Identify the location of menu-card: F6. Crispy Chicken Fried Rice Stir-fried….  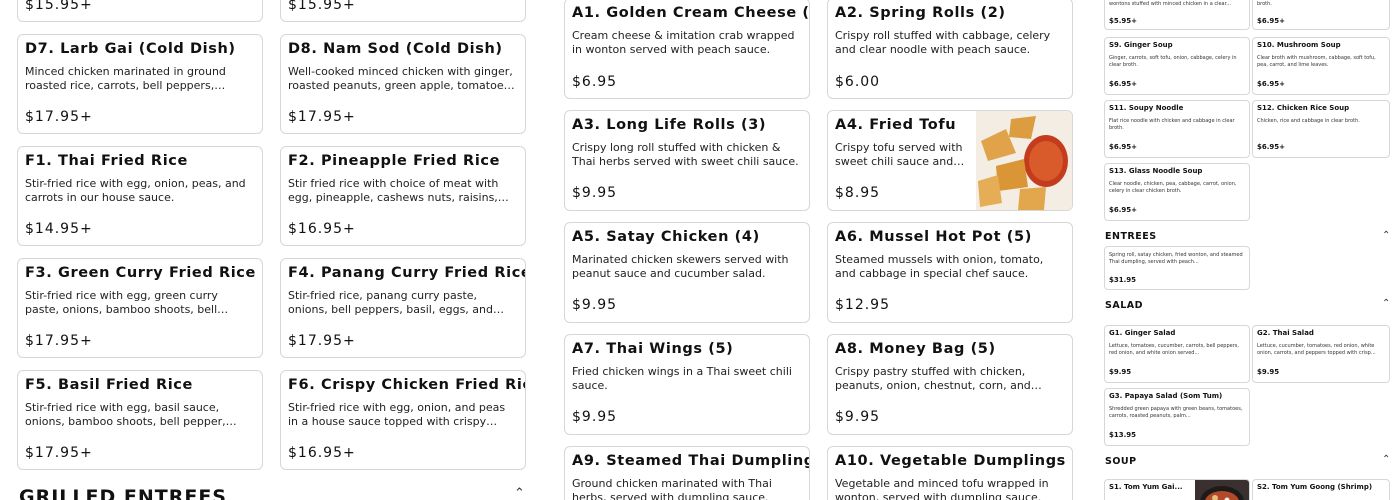
(403, 420).